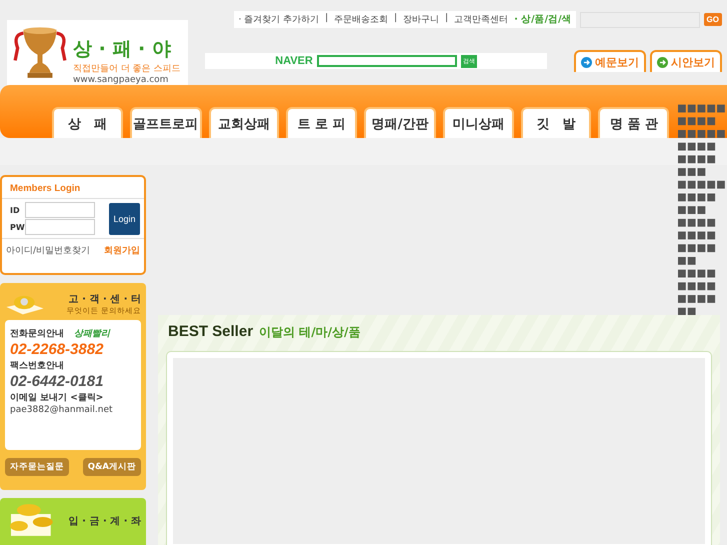  I want to click on pw-label: PW, so click(16, 227).